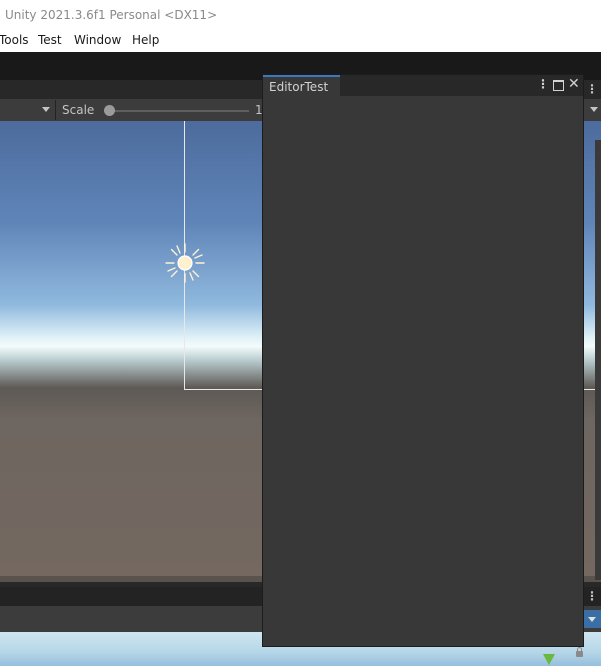  What do you see at coordinates (299, 87) in the screenshot?
I see `editor-test-tab-label: EditorTest` at bounding box center [299, 87].